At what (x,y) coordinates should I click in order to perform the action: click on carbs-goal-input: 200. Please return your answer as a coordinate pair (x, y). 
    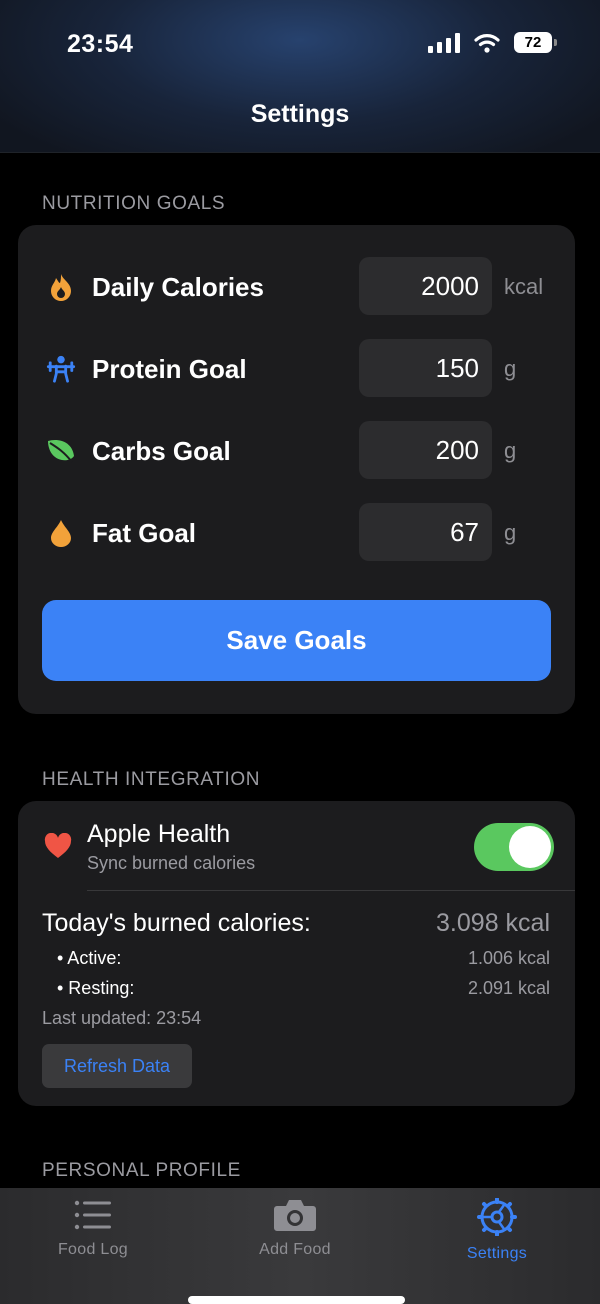
    Looking at the image, I should click on (425, 450).